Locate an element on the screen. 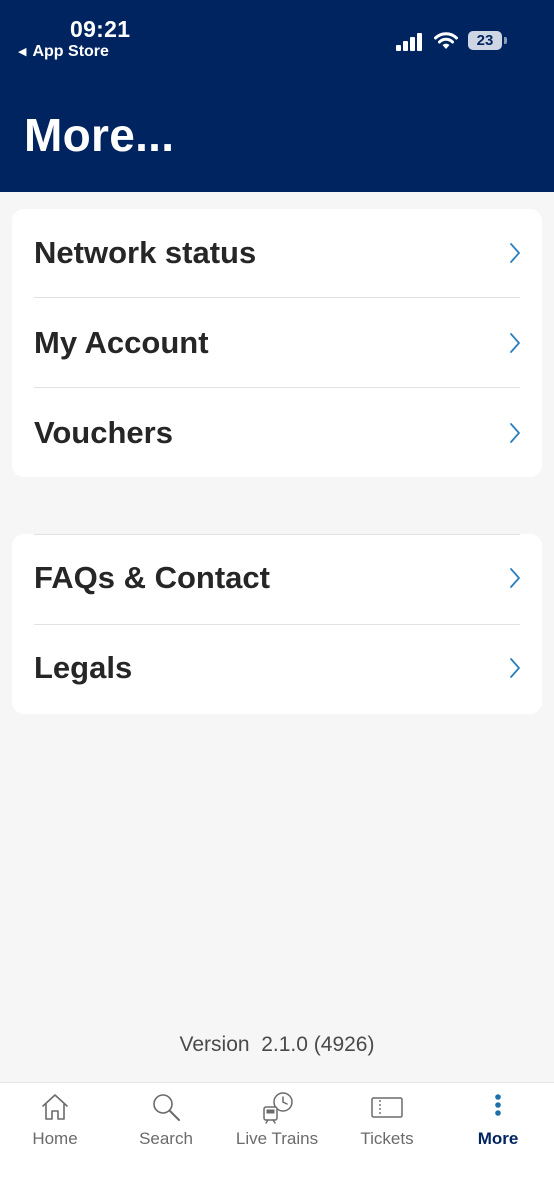 The image size is (554, 1201). ticket-icon is located at coordinates (387, 1107).